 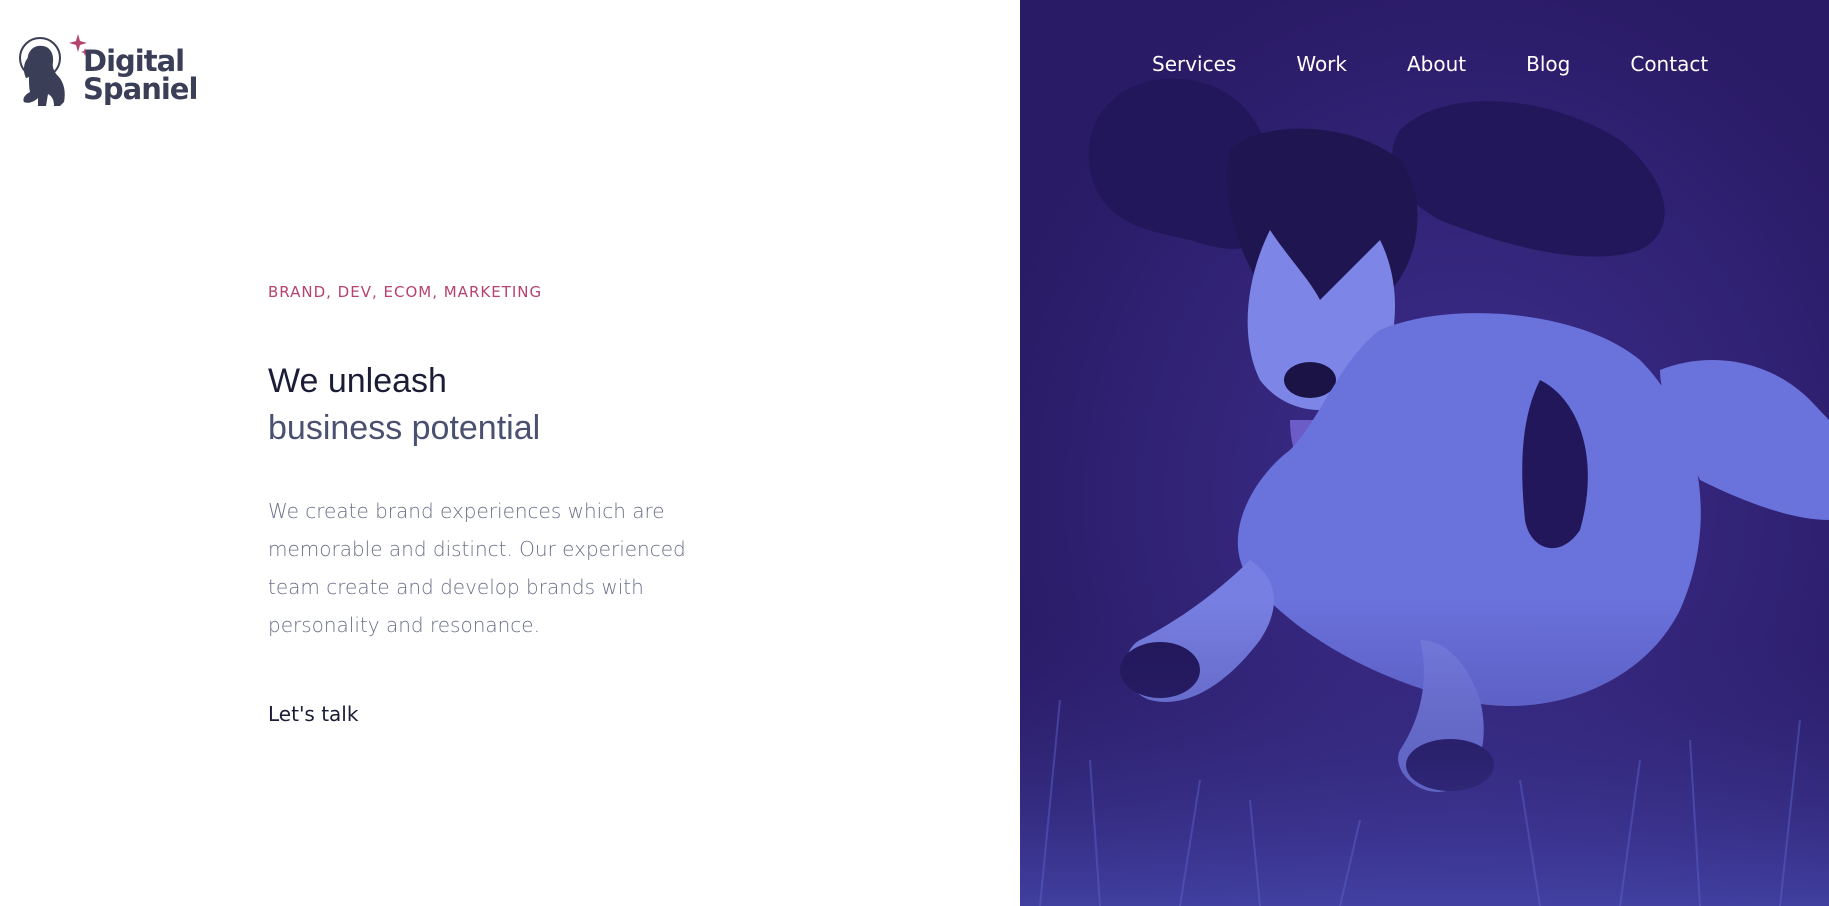 I want to click on logo-wordmark-line2: Spaniel, so click(x=140, y=89).